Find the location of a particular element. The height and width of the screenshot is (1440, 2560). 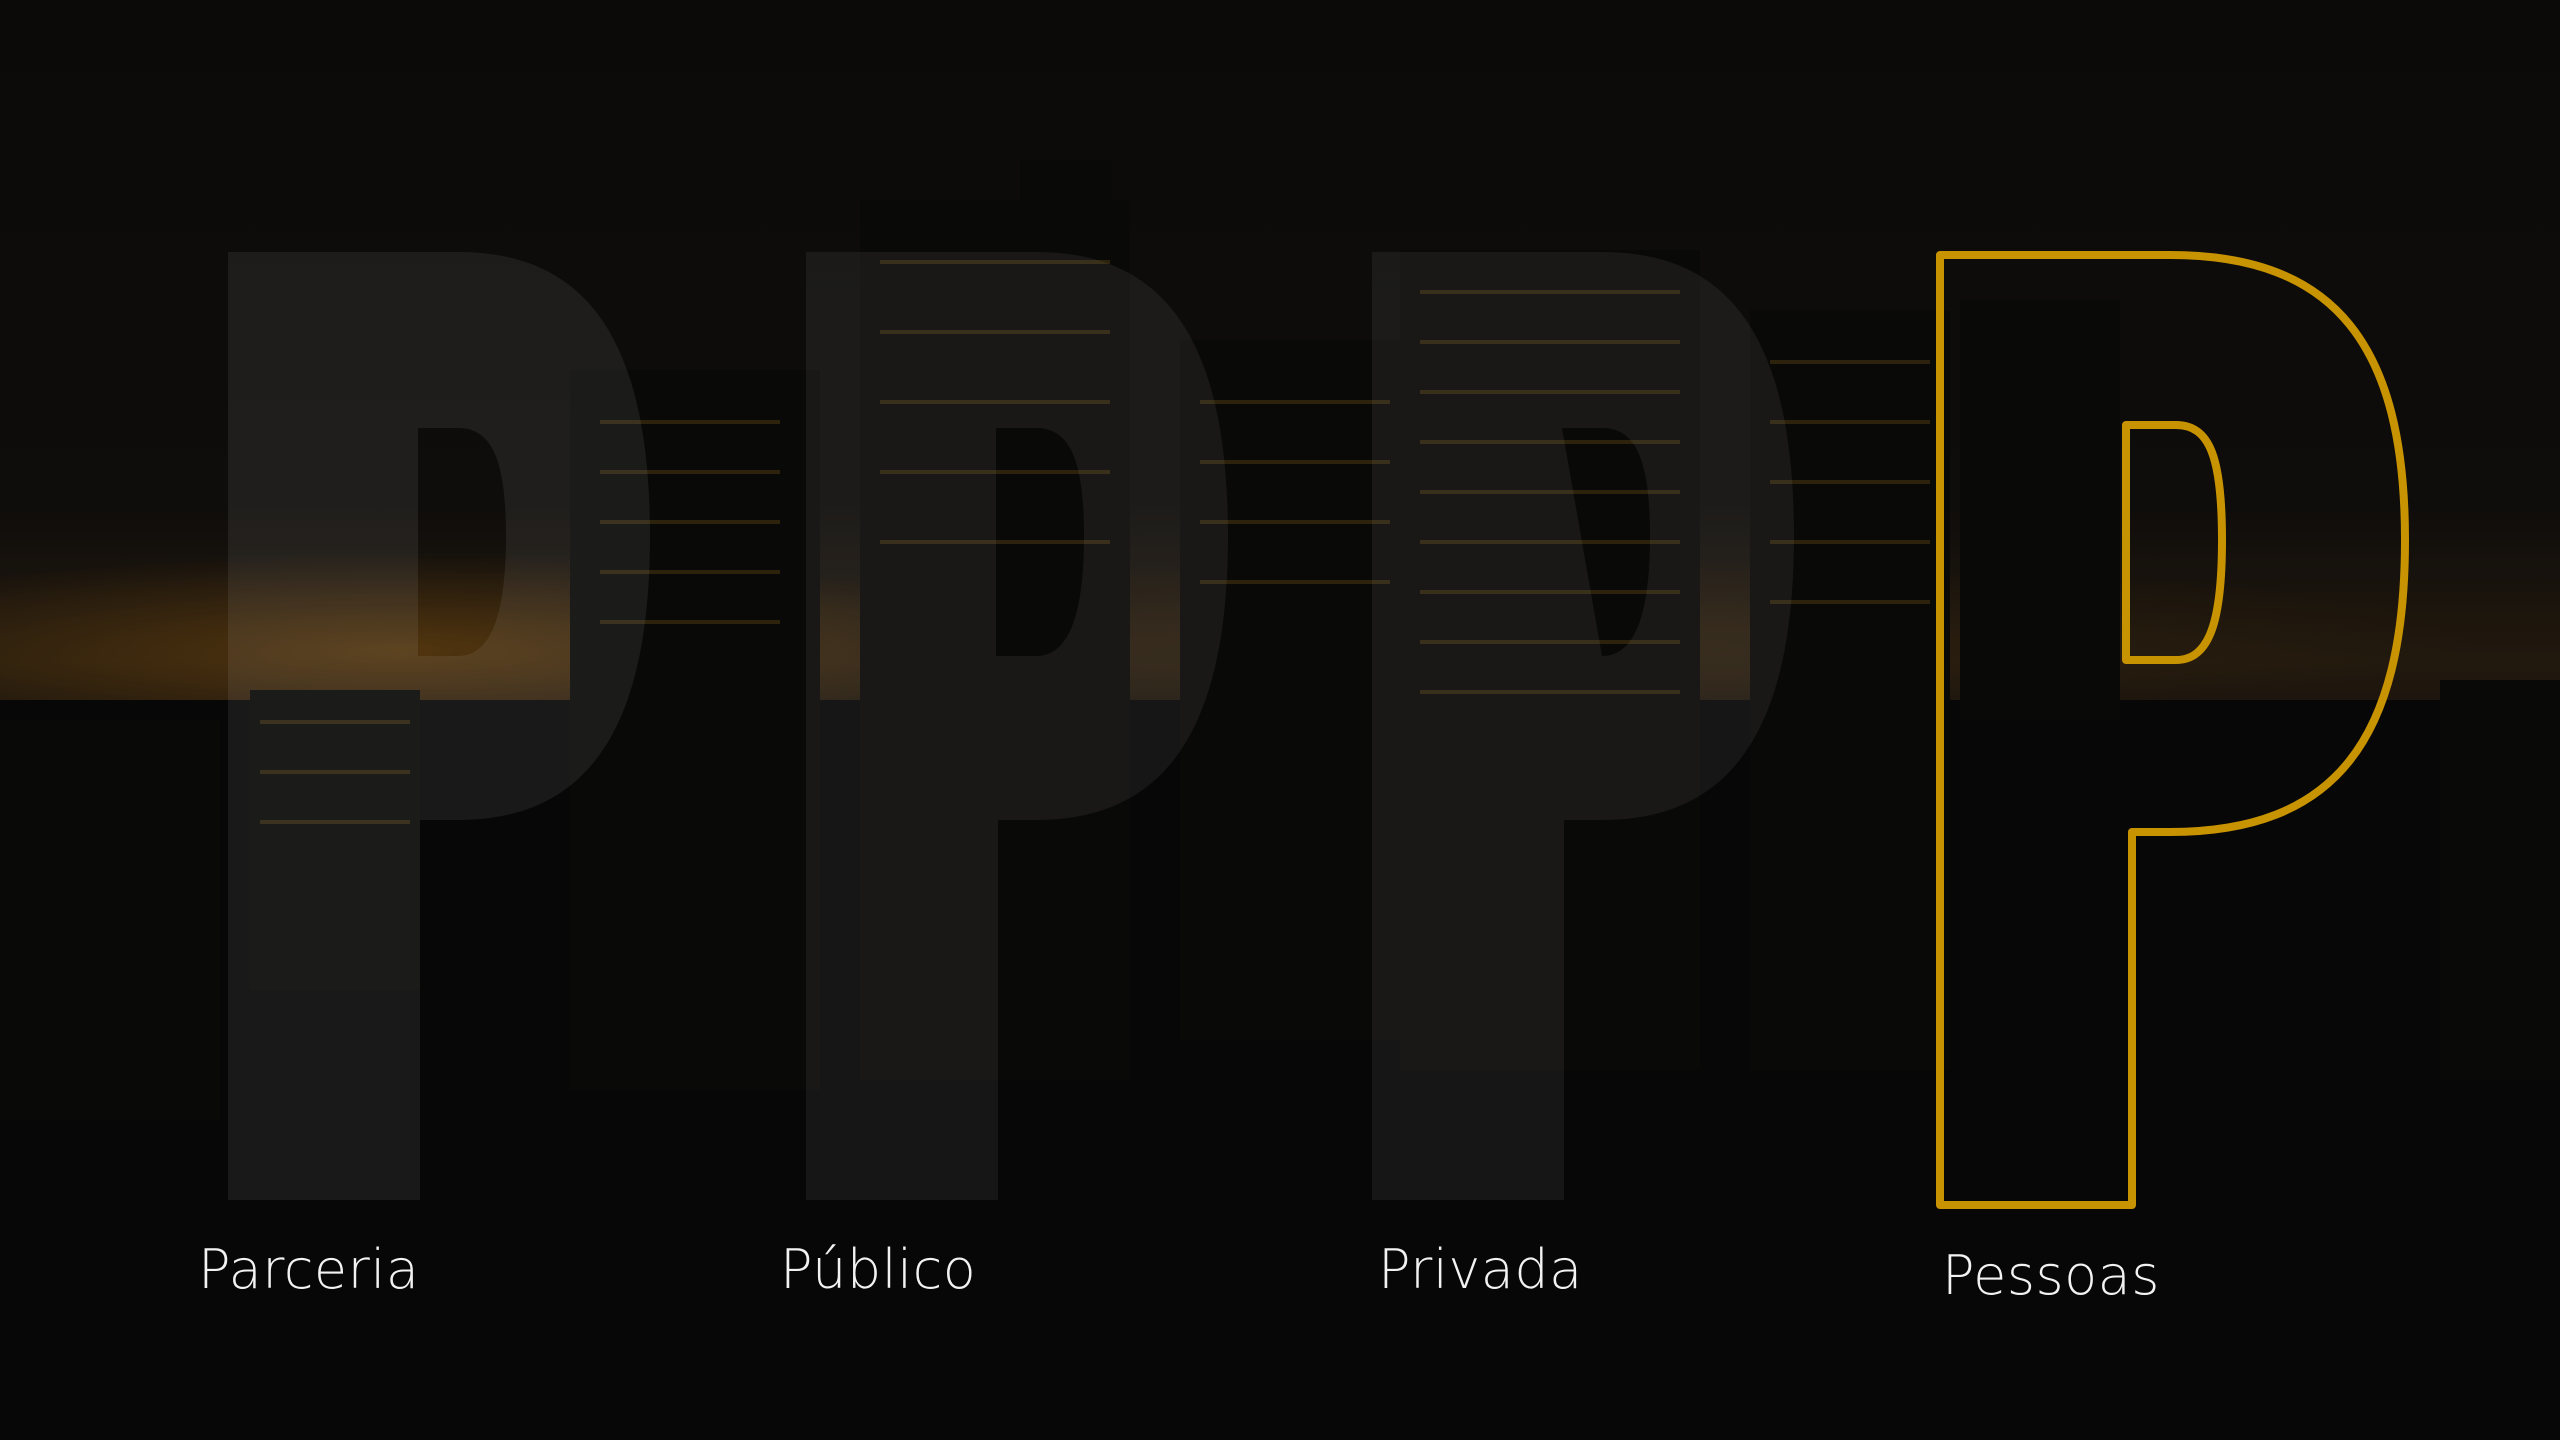

word-privada: Privada is located at coordinates (1480, 1269).